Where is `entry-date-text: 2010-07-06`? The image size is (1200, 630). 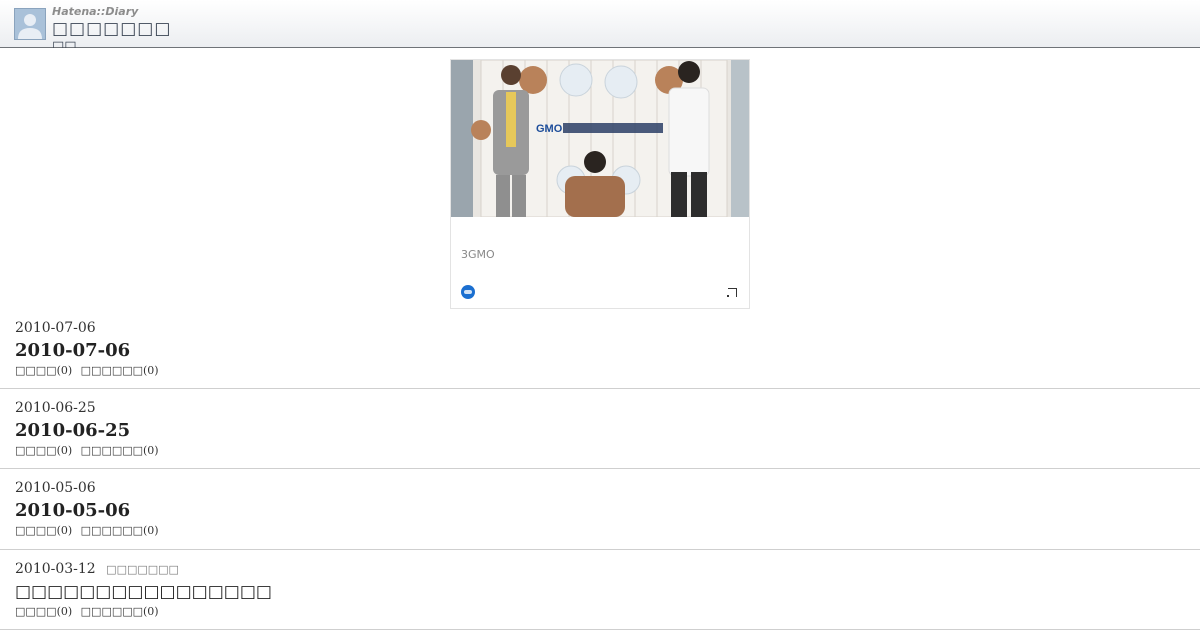
entry-date-text: 2010-07-06 is located at coordinates (55, 328).